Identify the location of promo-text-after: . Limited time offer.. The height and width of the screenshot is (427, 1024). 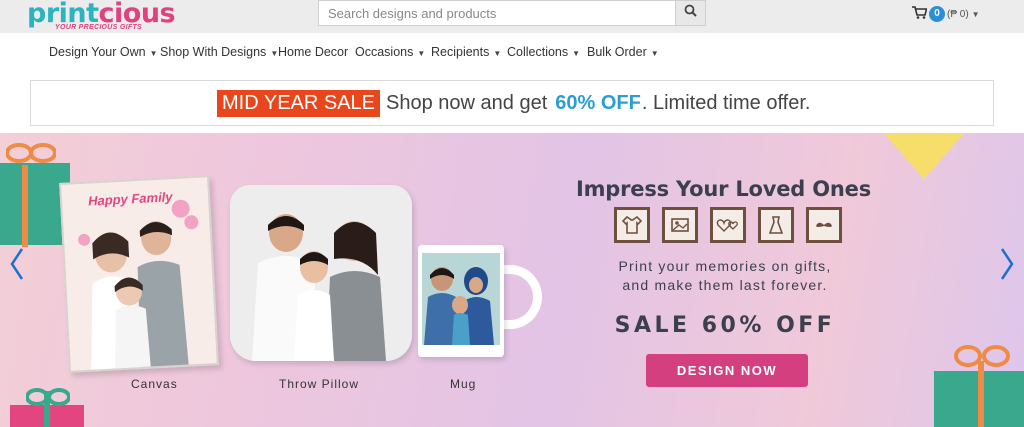
(726, 103).